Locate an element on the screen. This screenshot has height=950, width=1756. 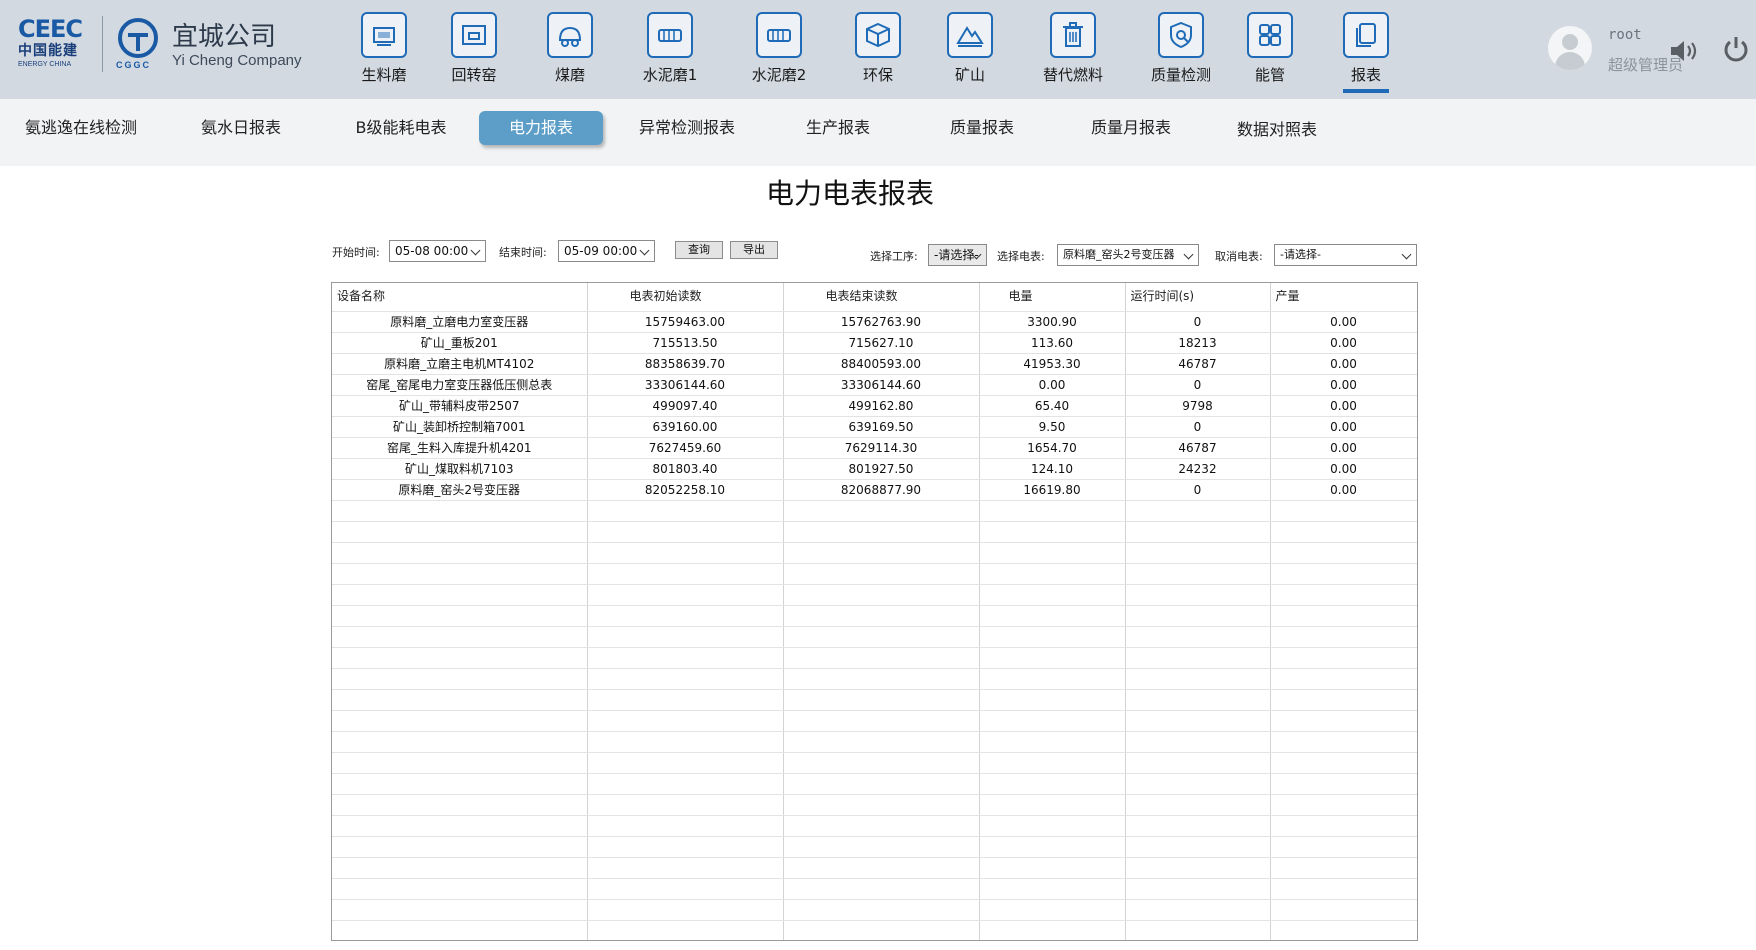
column-header: 电表初始读数 is located at coordinates (685, 297).